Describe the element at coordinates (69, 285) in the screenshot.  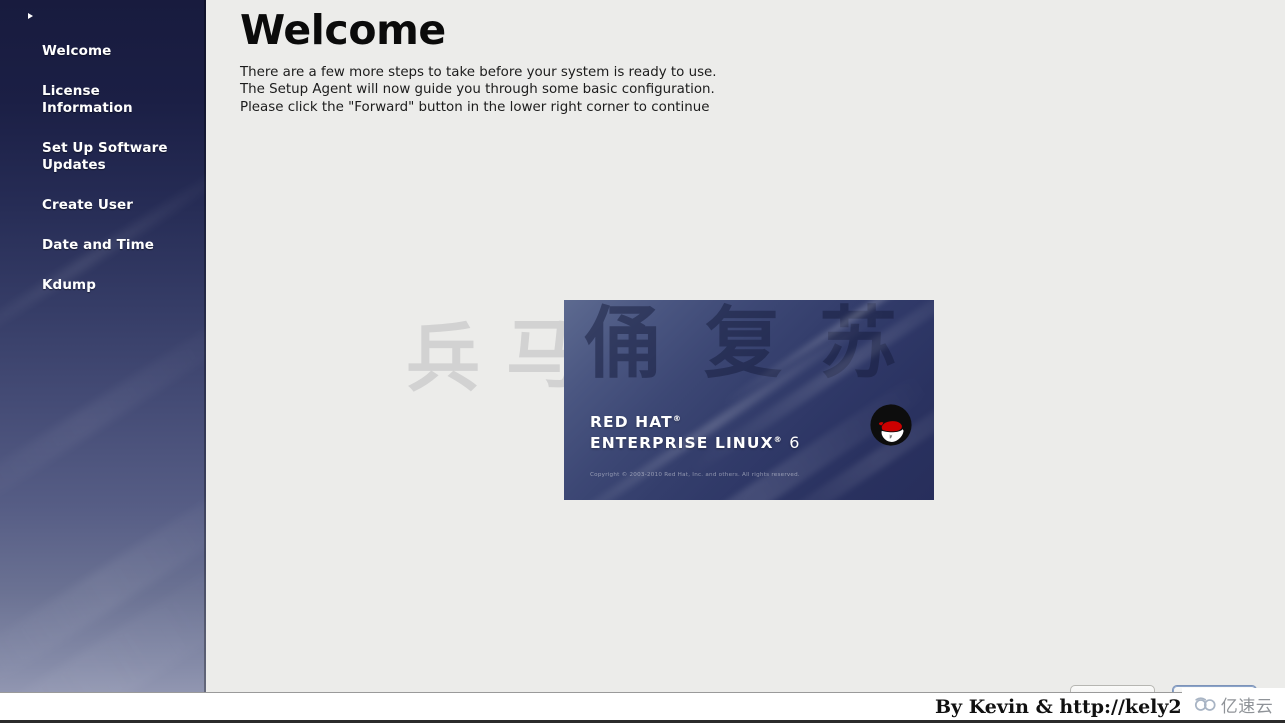
I see `sidebar-item-label: Kdump` at that location.